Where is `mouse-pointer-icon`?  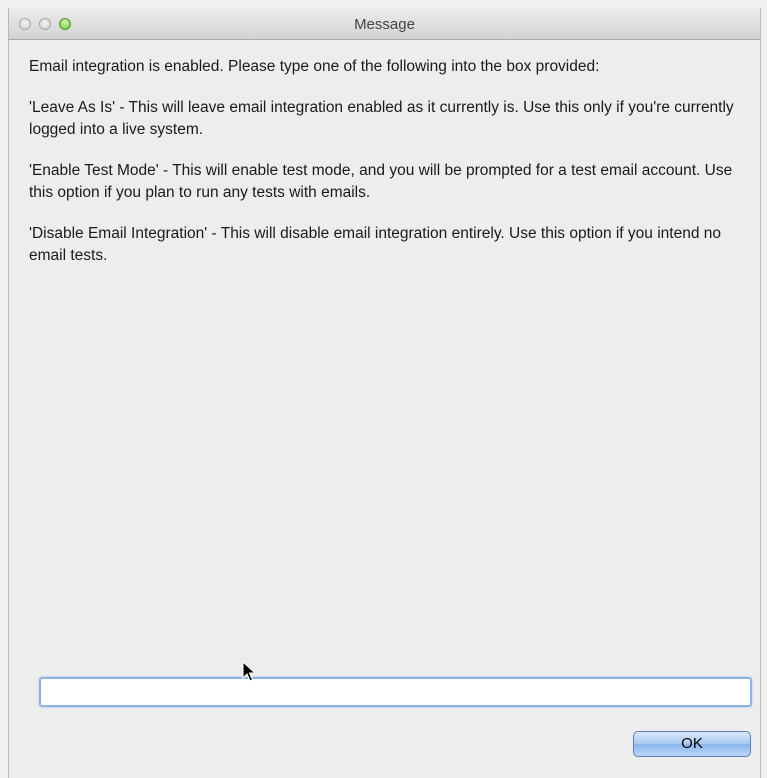 mouse-pointer-icon is located at coordinates (249, 671).